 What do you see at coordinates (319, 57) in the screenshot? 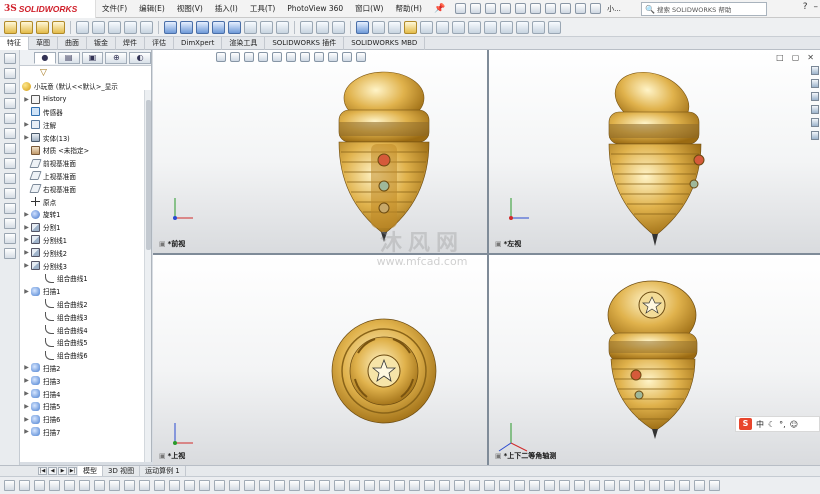
I see `hide-show-items-icon` at bounding box center [319, 57].